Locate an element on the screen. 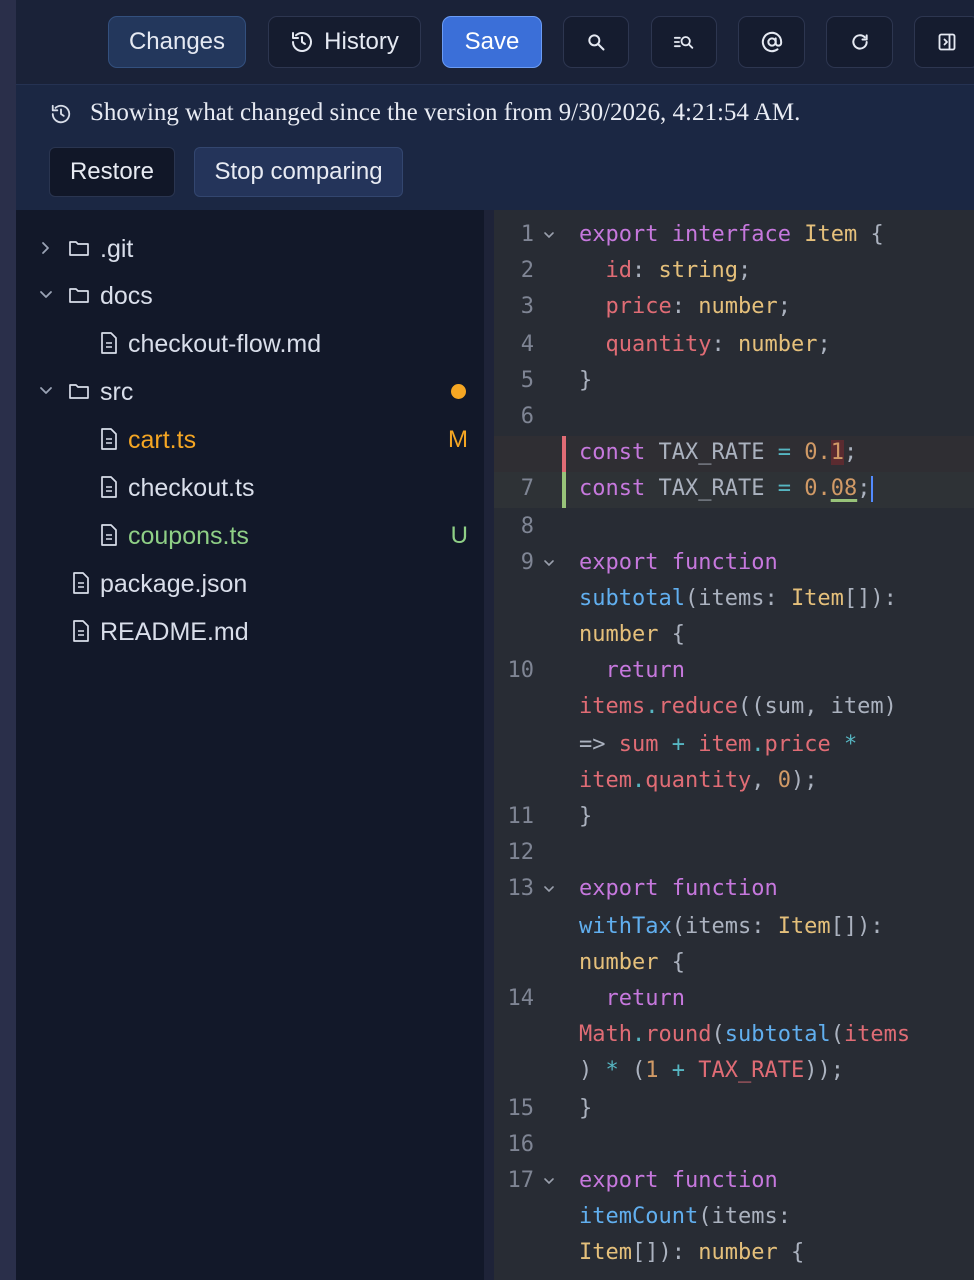 The image size is (974, 1280). tree-label: checkout-flow.md is located at coordinates (225, 344).